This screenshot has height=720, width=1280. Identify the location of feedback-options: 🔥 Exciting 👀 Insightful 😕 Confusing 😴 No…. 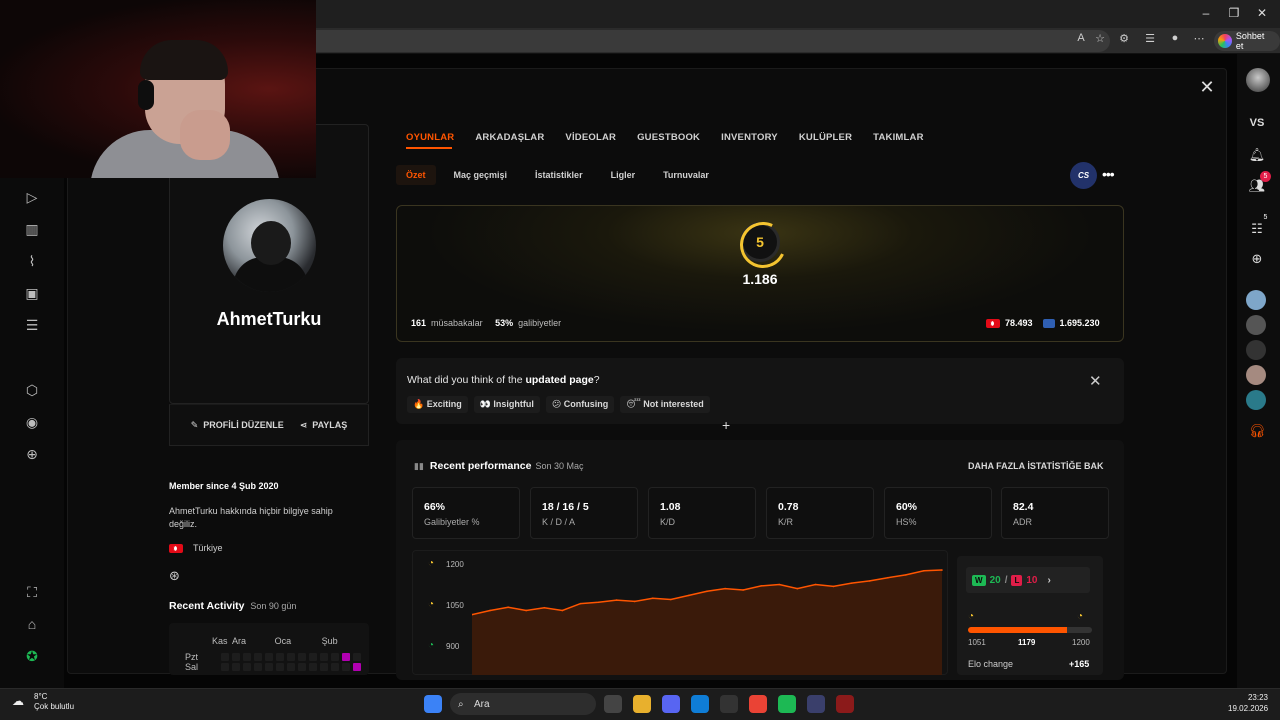
(558, 404).